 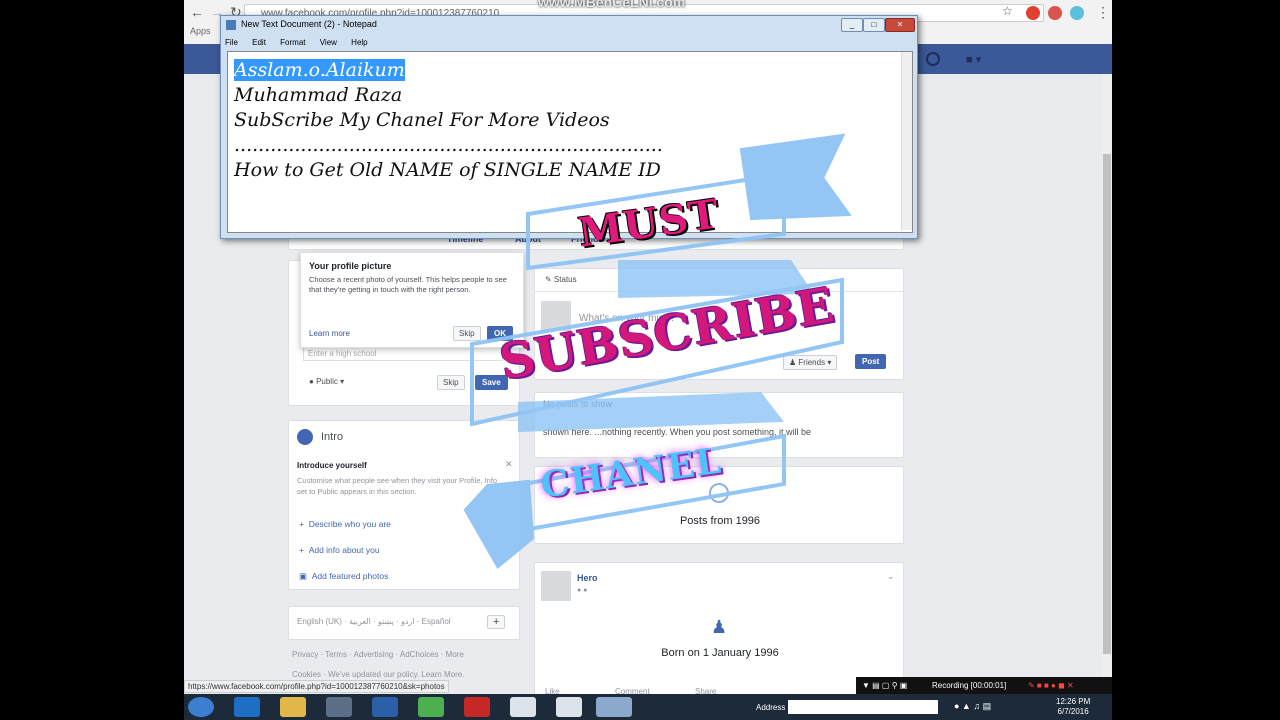 What do you see at coordinates (771, 707) in the screenshot?
I see `address-label: Address` at bounding box center [771, 707].